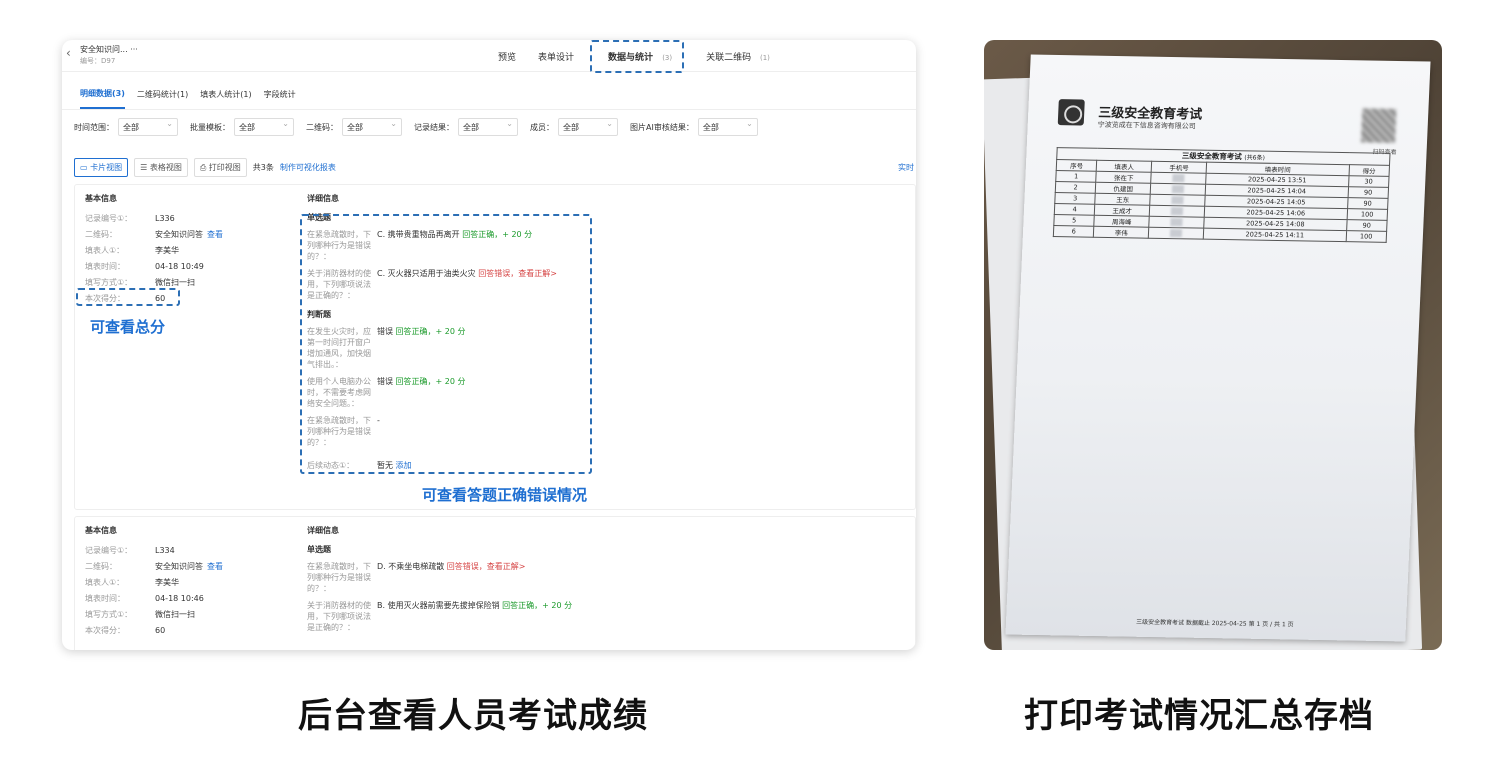 Image resolution: width=1500 pixels, height=778 pixels. I want to click on score-highlight-box, so click(128, 297).